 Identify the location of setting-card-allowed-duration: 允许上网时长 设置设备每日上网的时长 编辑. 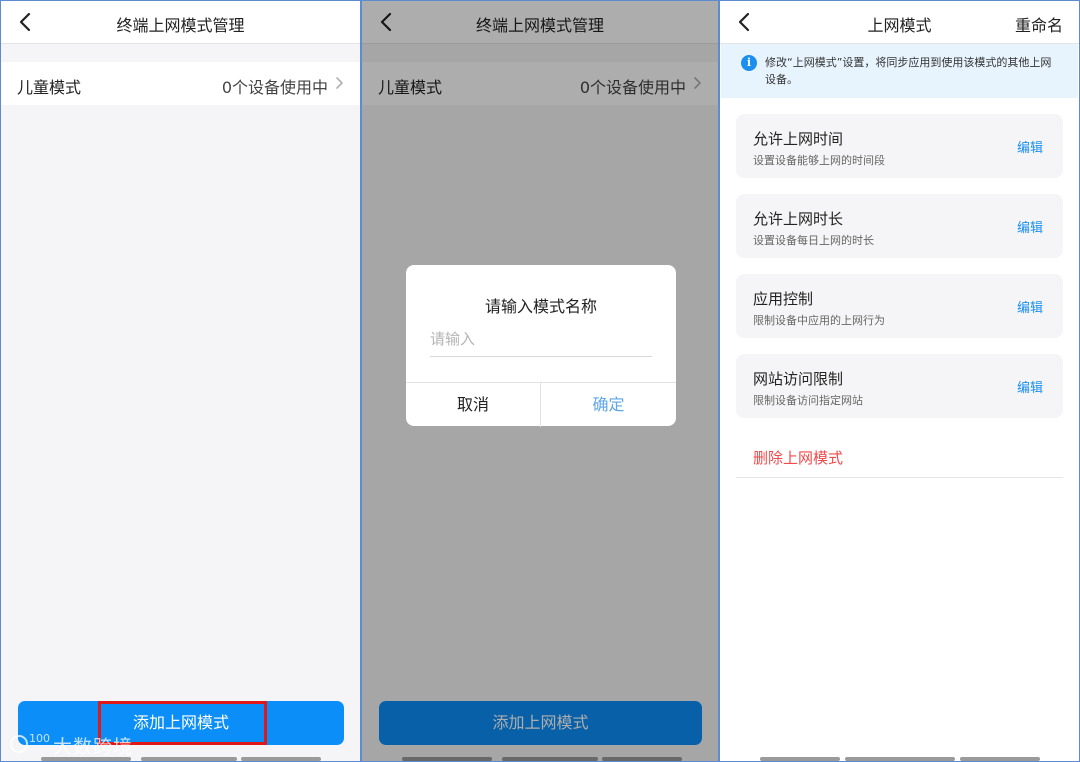
(899, 226).